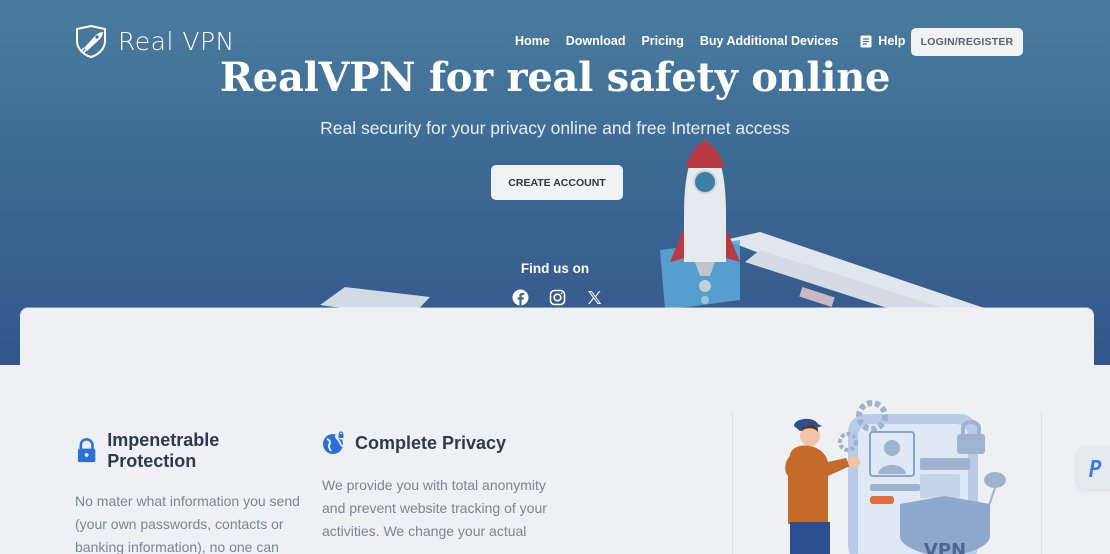  I want to click on create-account-button: CREATE ACCOUNT, so click(557, 182).